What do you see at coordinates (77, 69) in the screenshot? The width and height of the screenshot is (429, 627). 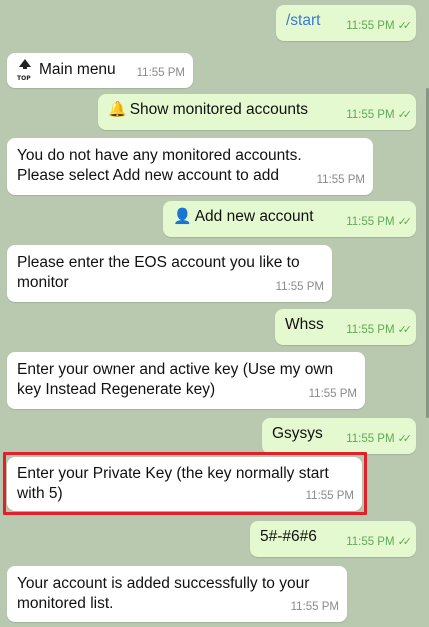 I see `message-text: Main menu` at bounding box center [77, 69].